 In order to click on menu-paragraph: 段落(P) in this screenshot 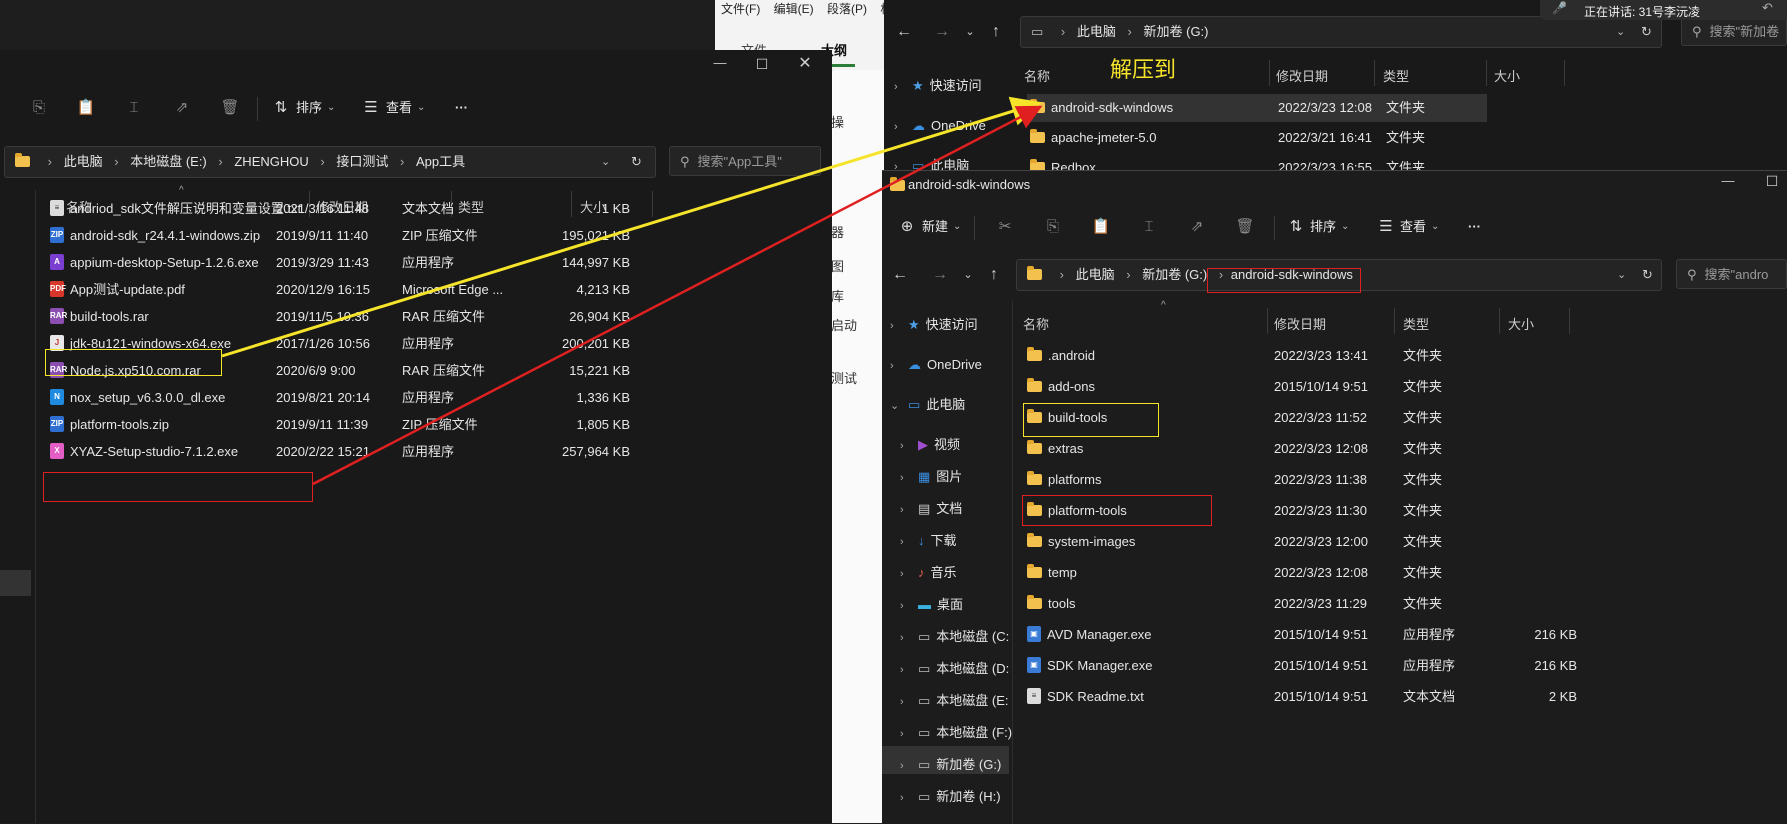, I will do `click(847, 9)`.